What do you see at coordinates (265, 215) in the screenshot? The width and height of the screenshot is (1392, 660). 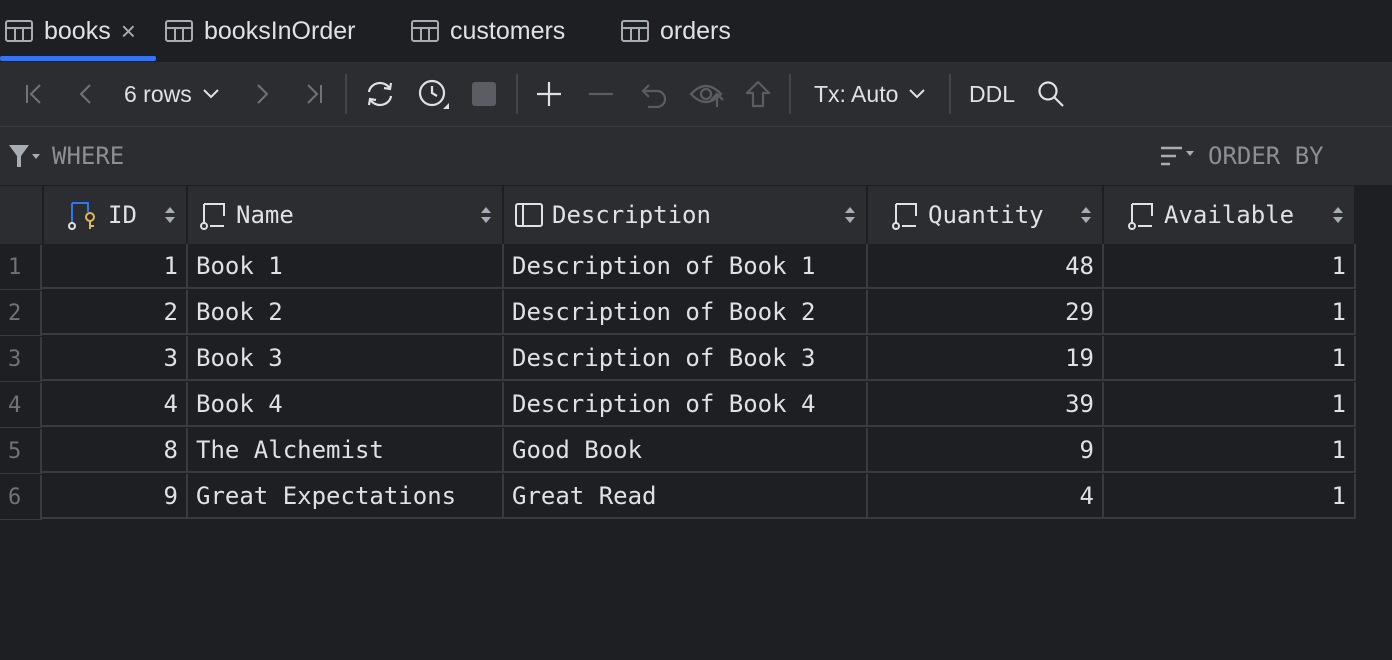 I see `column-label: Name` at bounding box center [265, 215].